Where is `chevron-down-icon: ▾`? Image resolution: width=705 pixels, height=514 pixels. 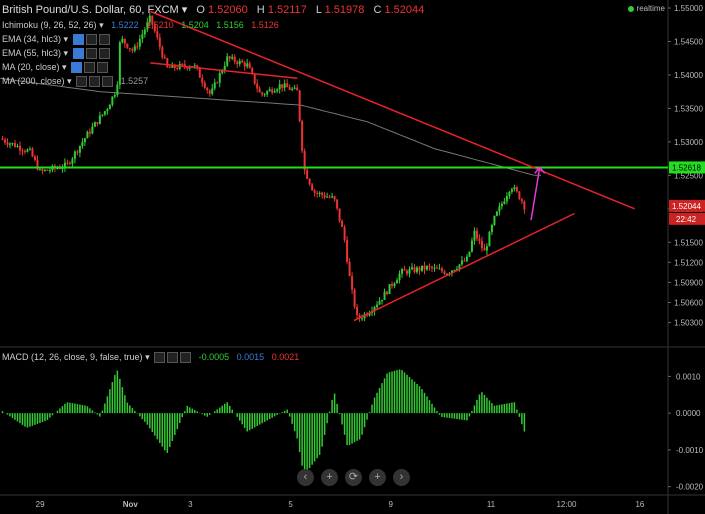
chevron-down-icon: ▾ is located at coordinates (185, 10).